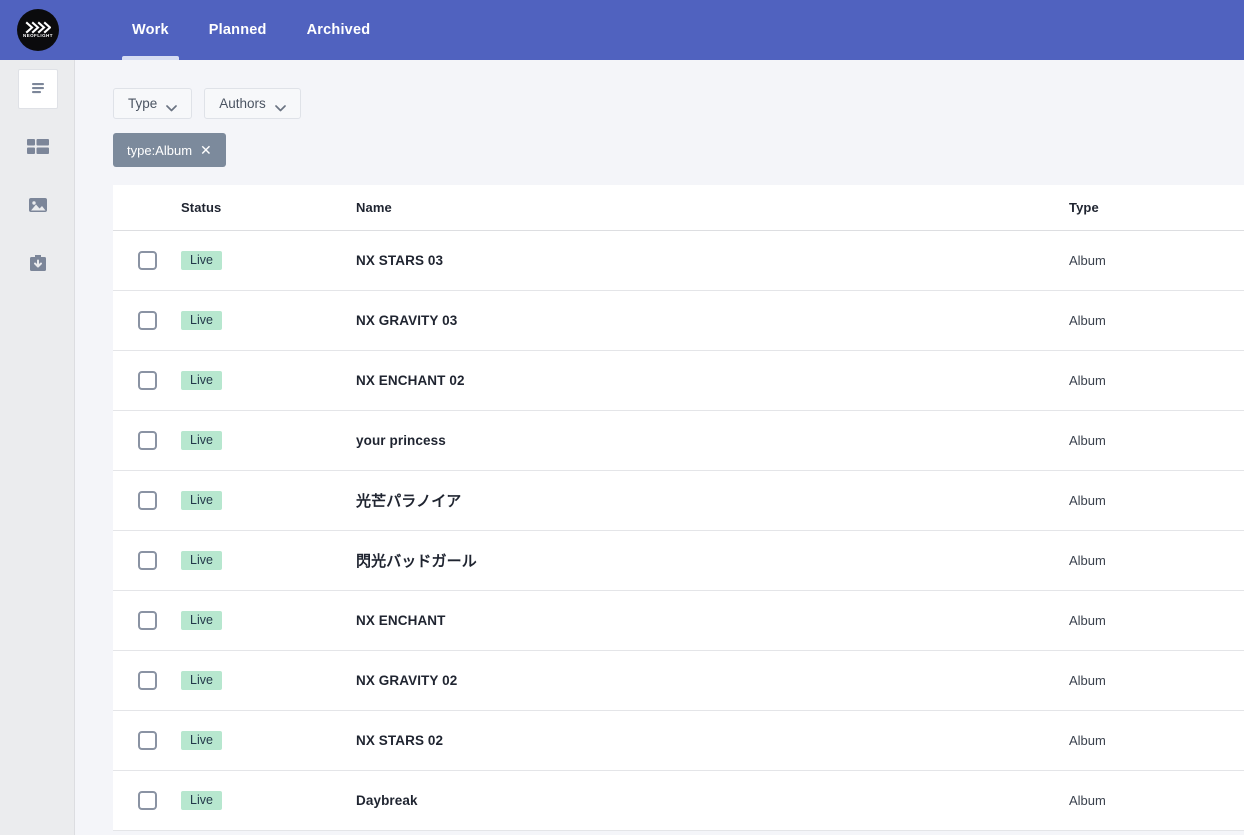 The width and height of the screenshot is (1244, 835). Describe the element at coordinates (678, 441) in the screenshot. I see `table-row: Live your princess Album` at that location.